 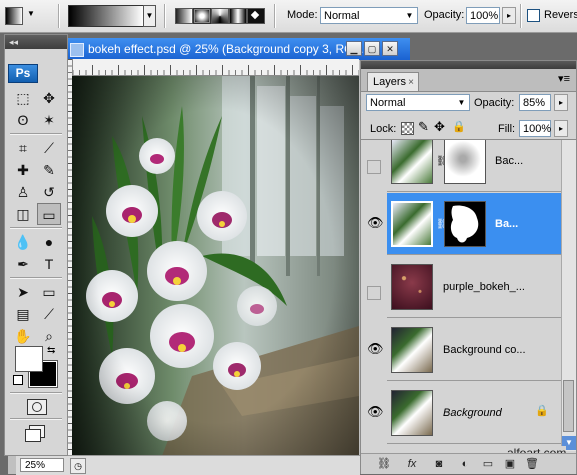 What do you see at coordinates (49, 292) in the screenshot?
I see `shape-tool: ▭` at bounding box center [49, 292].